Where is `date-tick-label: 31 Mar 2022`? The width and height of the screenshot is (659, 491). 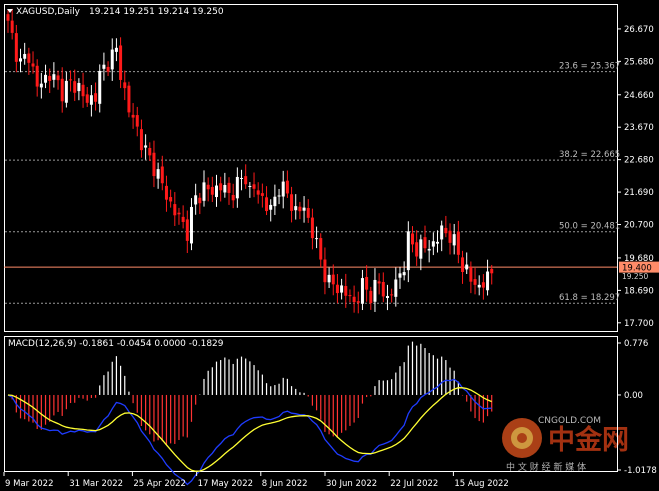 date-tick-label: 31 Mar 2022 is located at coordinates (96, 484).